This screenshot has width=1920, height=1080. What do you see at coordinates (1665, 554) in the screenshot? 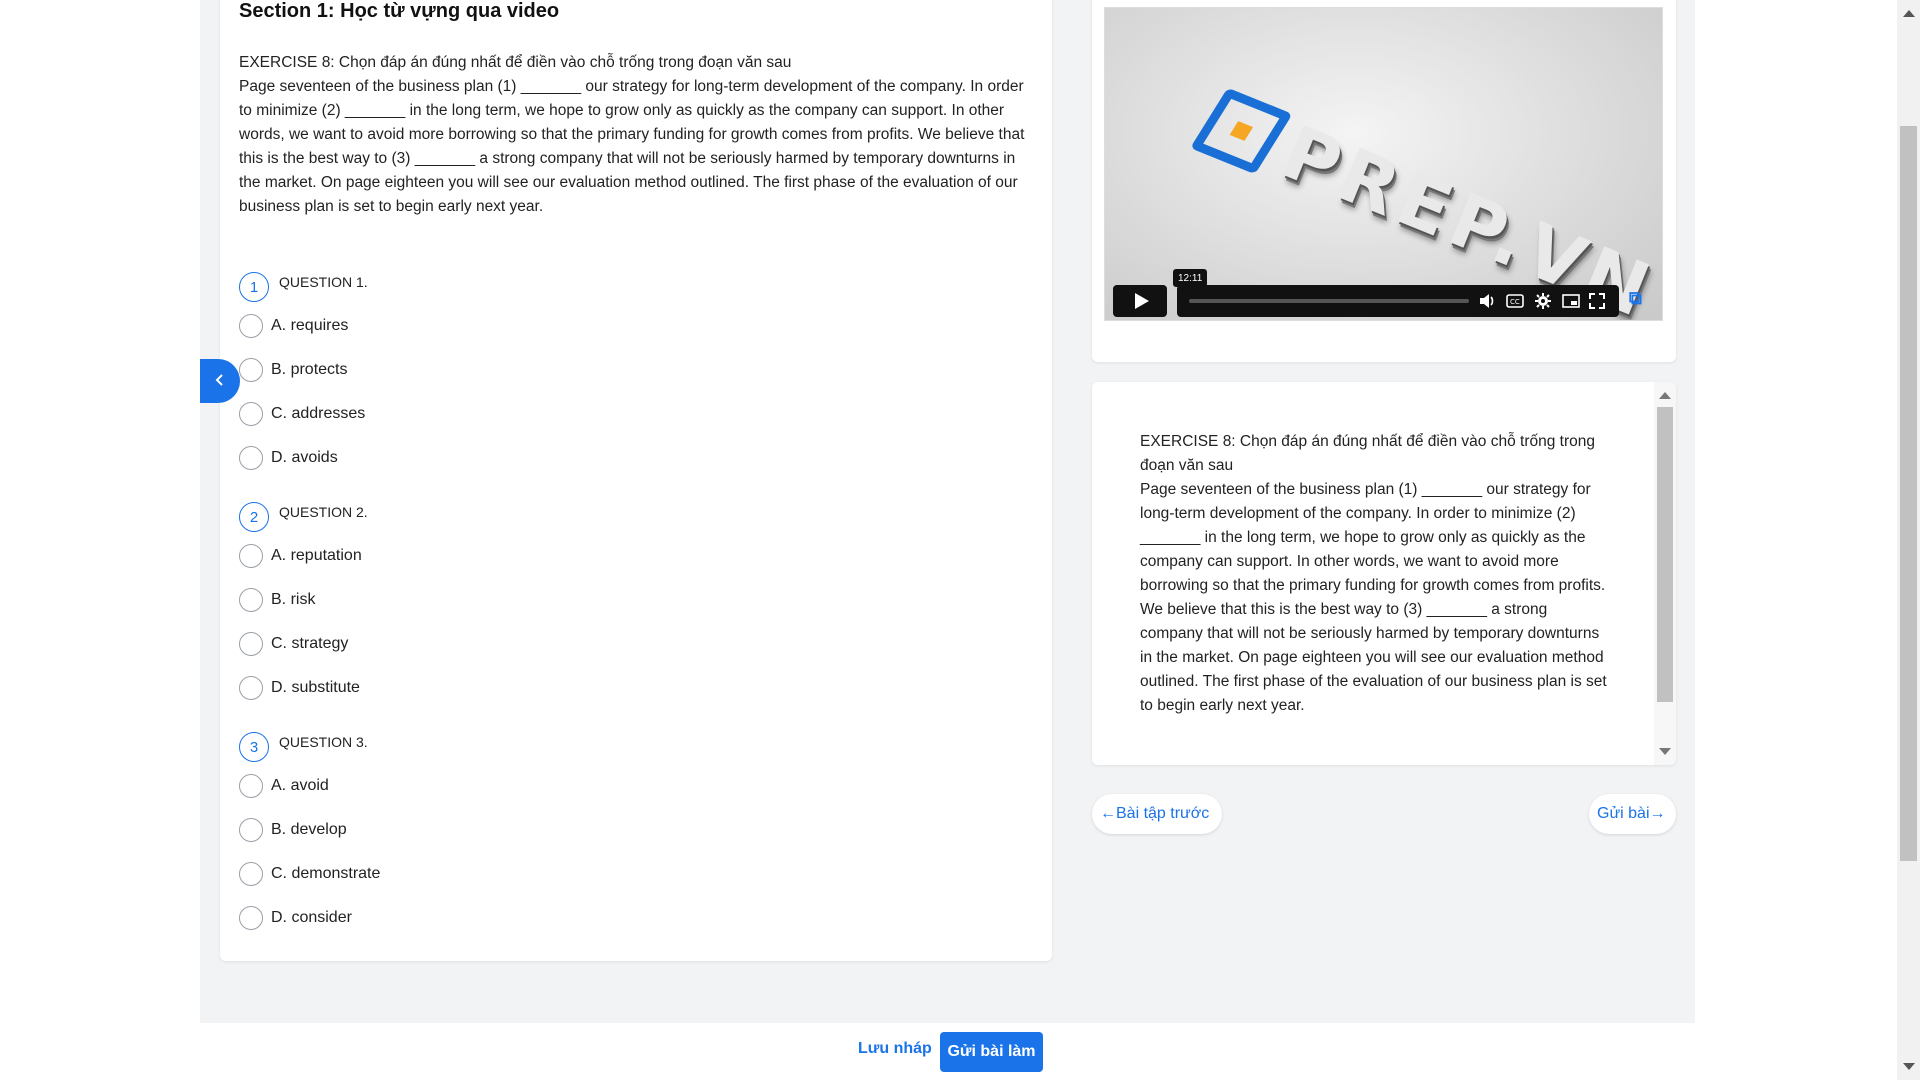
I see `passage-scroll-thumb` at bounding box center [1665, 554].